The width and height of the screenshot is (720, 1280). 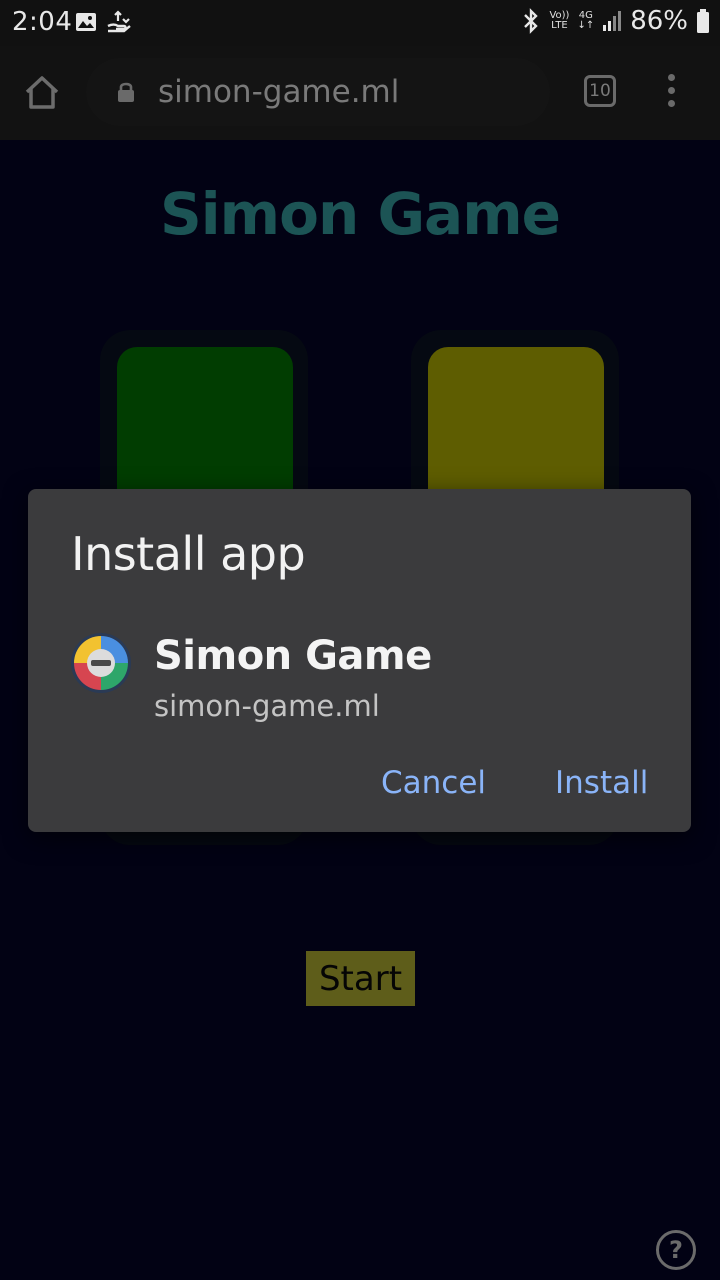 What do you see at coordinates (601, 783) in the screenshot?
I see `install-button: Install` at bounding box center [601, 783].